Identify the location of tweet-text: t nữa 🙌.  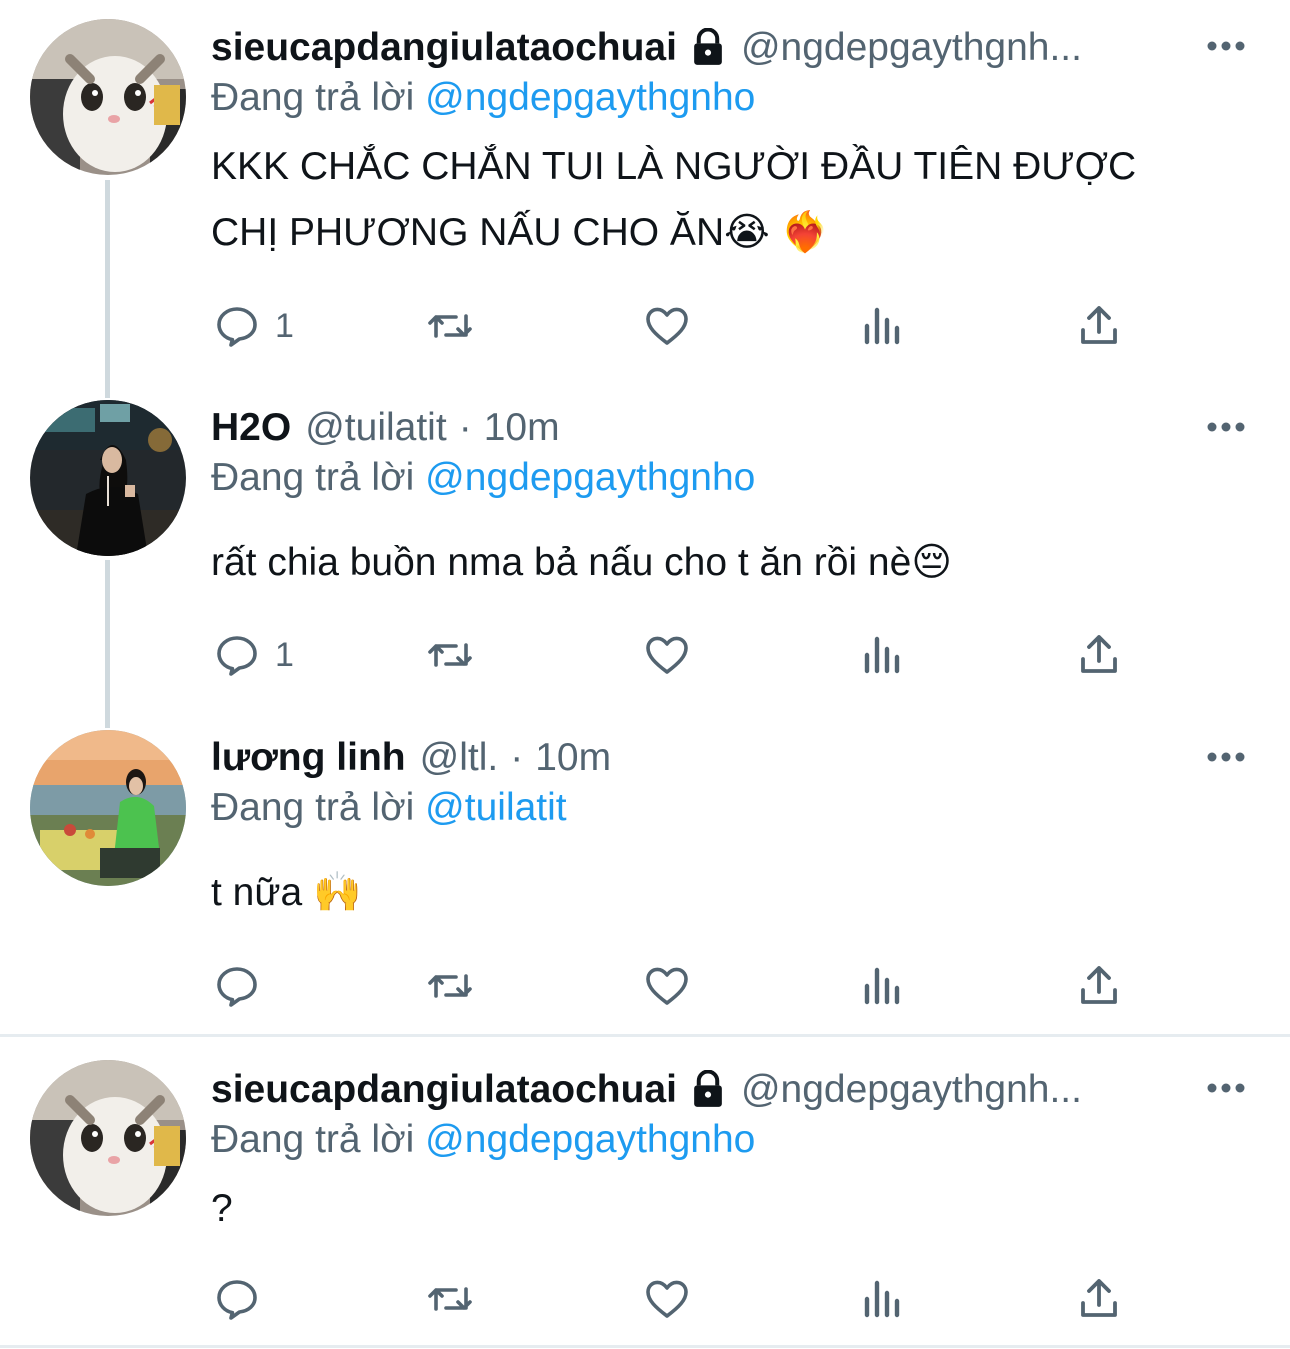
(286, 892).